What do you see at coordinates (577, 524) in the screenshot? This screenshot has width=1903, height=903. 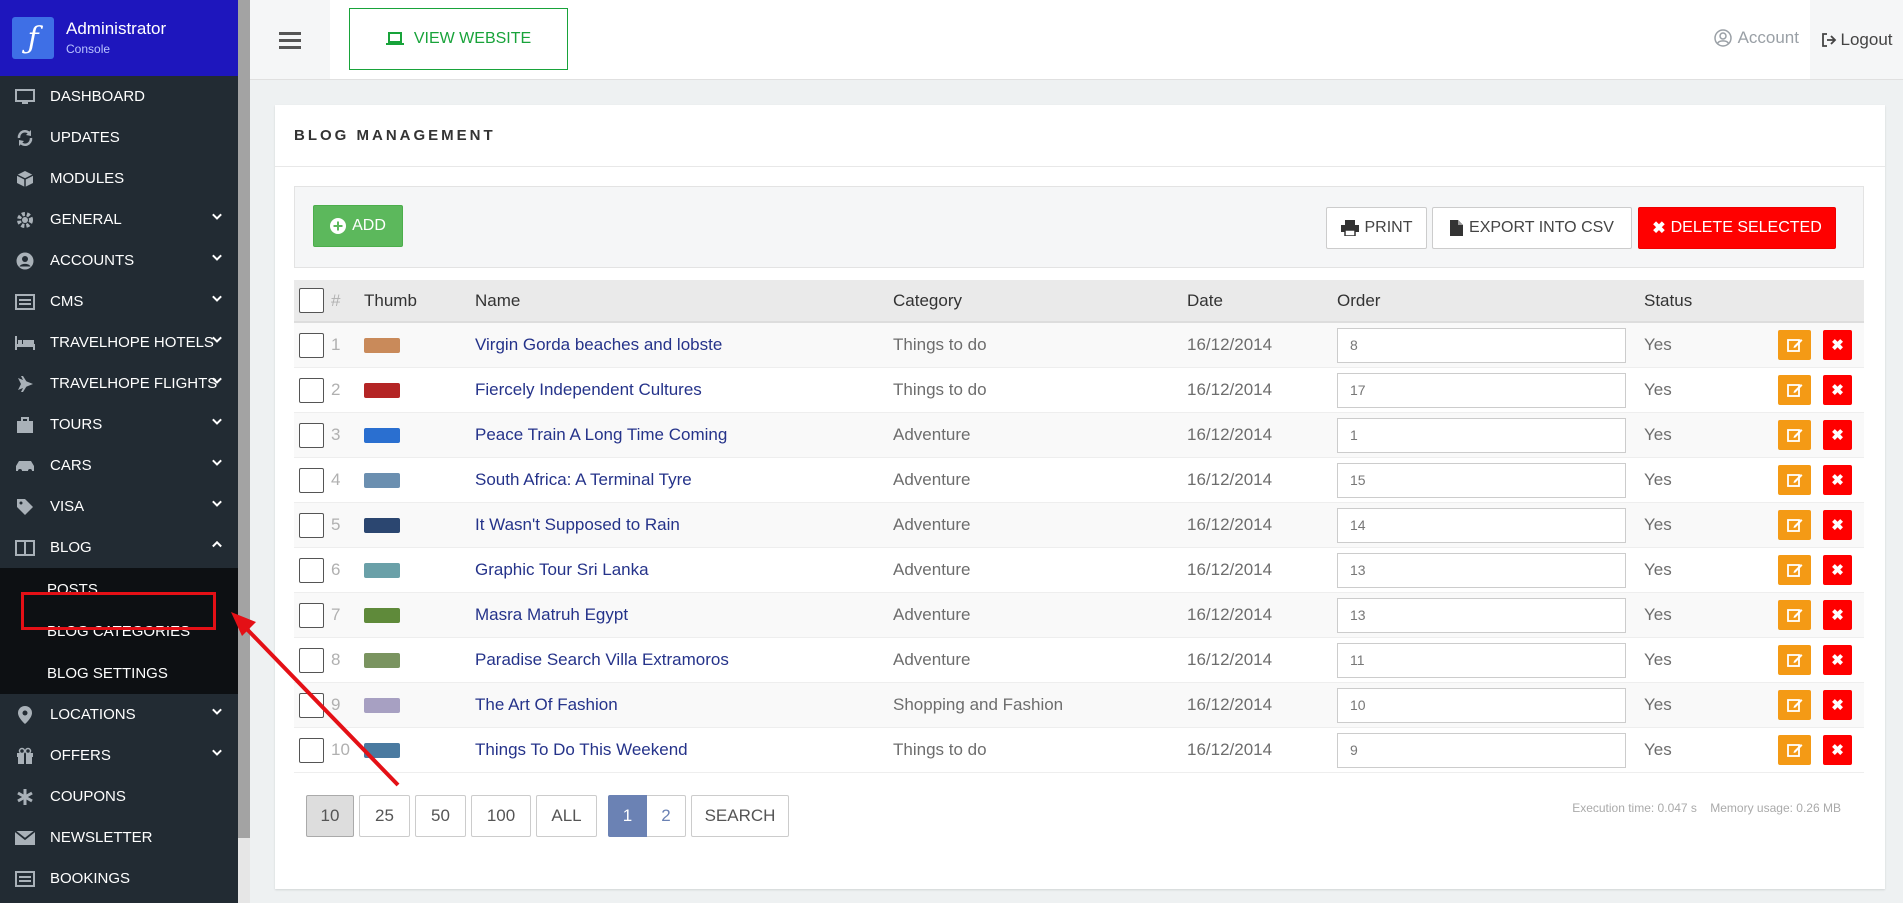 I see `post-name-link: It Wasn't Supposed to Rain` at bounding box center [577, 524].